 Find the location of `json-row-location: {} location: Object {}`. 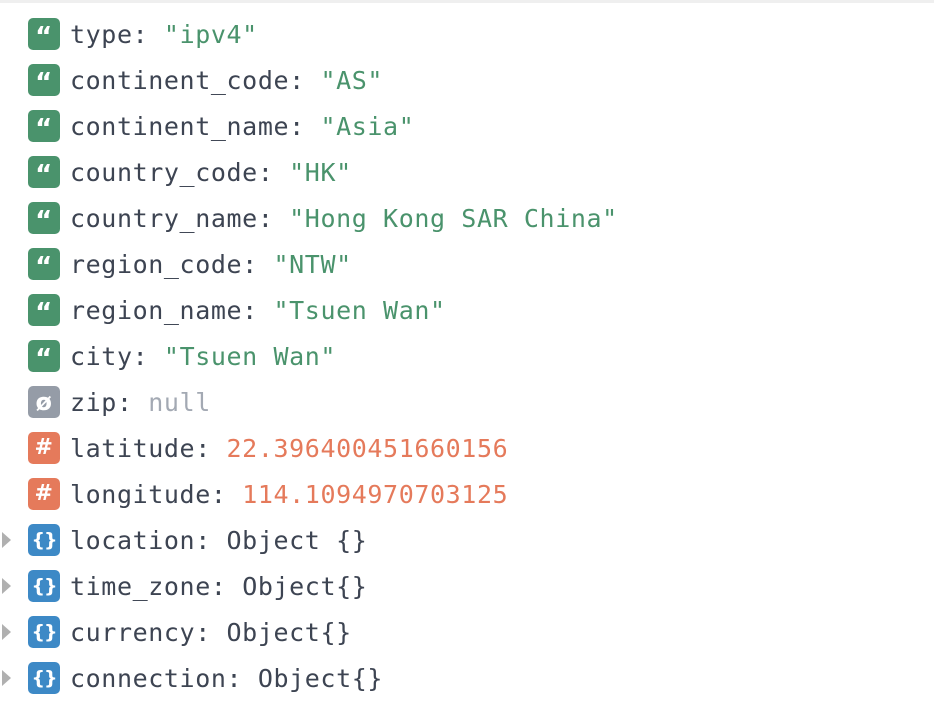

json-row-location: {} location: Object {} is located at coordinates (467, 540).